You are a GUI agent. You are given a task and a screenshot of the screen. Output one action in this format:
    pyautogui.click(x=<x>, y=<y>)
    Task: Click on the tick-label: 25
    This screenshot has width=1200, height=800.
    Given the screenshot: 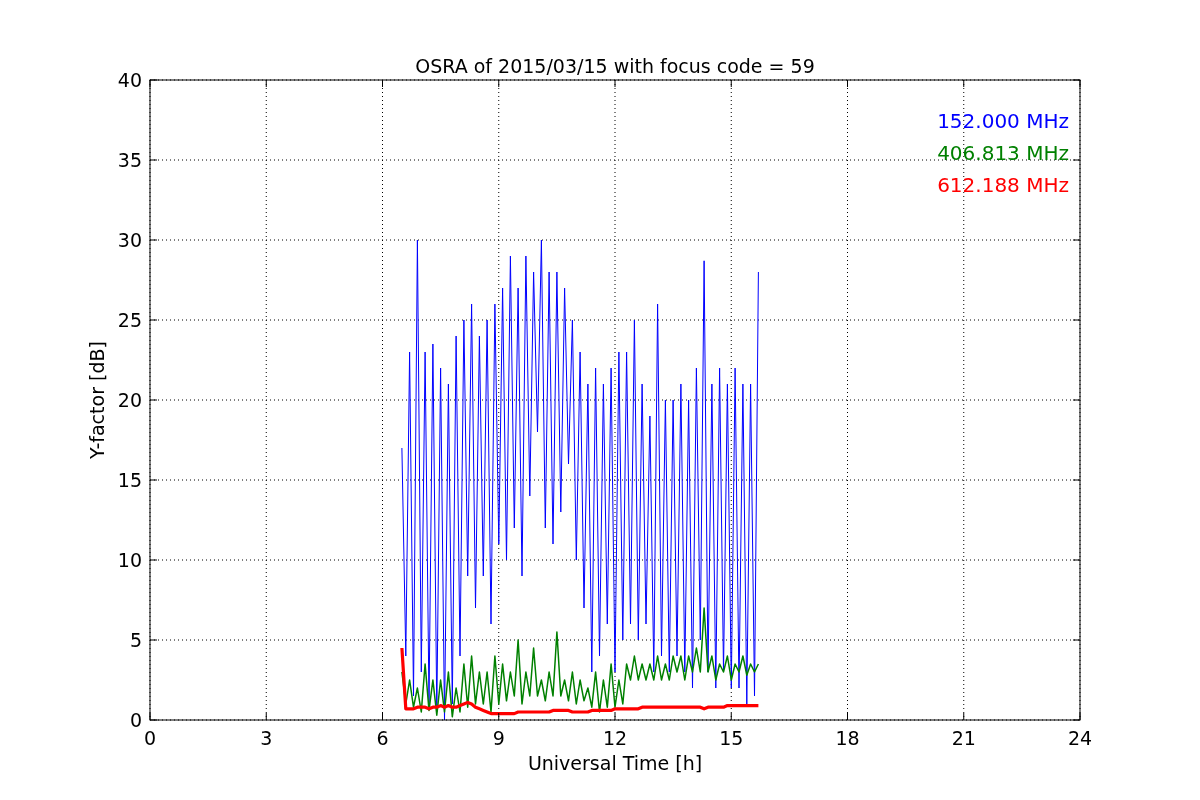 What is the action you would take?
    pyautogui.click(x=129, y=320)
    